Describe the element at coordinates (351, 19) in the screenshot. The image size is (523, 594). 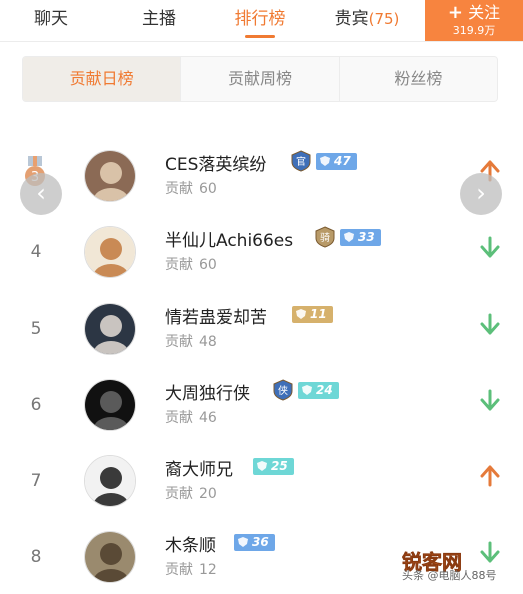
I see `tab-vip-label: 贵宾` at that location.